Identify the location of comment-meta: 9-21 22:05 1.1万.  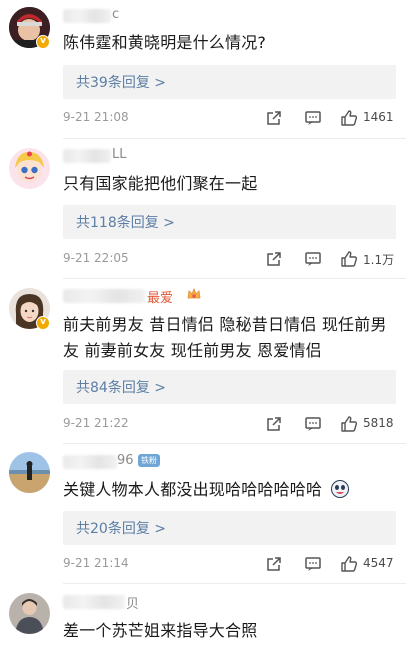
(230, 259).